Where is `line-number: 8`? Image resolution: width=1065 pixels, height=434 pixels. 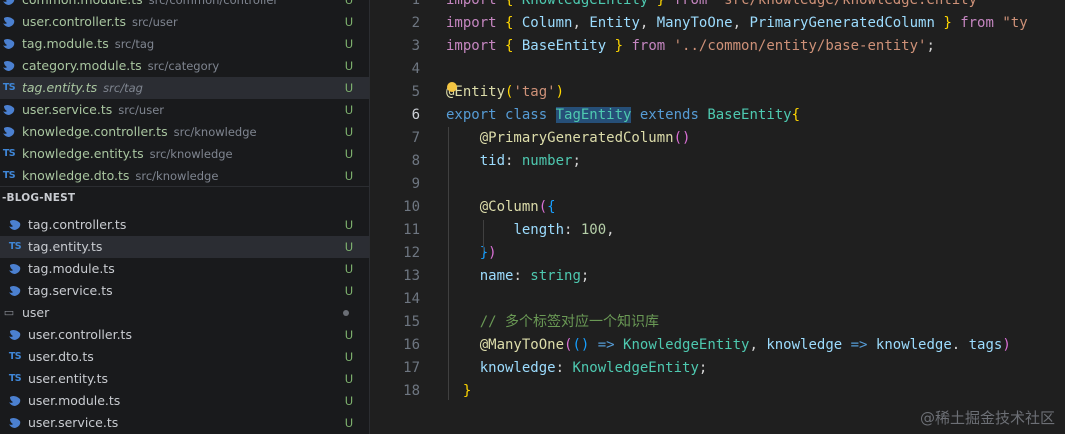
line-number: 8 is located at coordinates (415, 161).